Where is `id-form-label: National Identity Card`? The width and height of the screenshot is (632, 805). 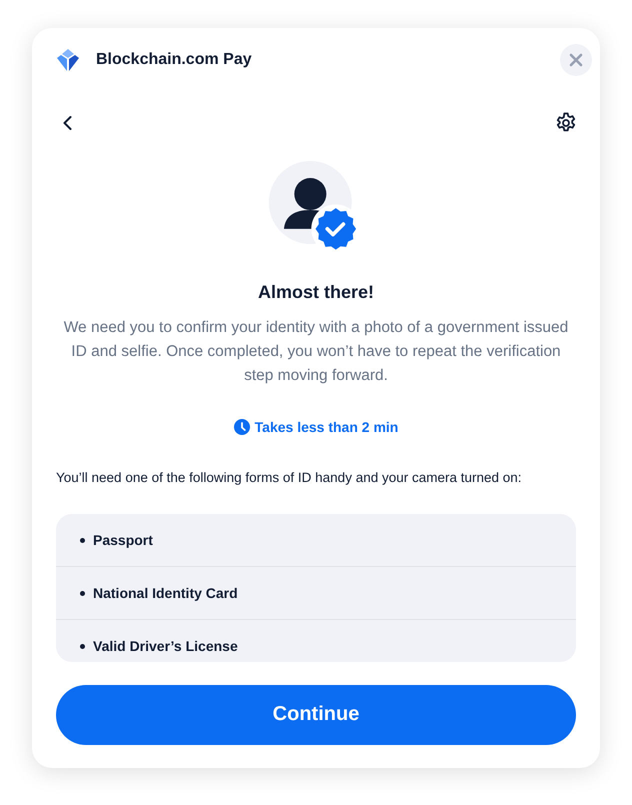
id-form-label: National Identity Card is located at coordinates (165, 593).